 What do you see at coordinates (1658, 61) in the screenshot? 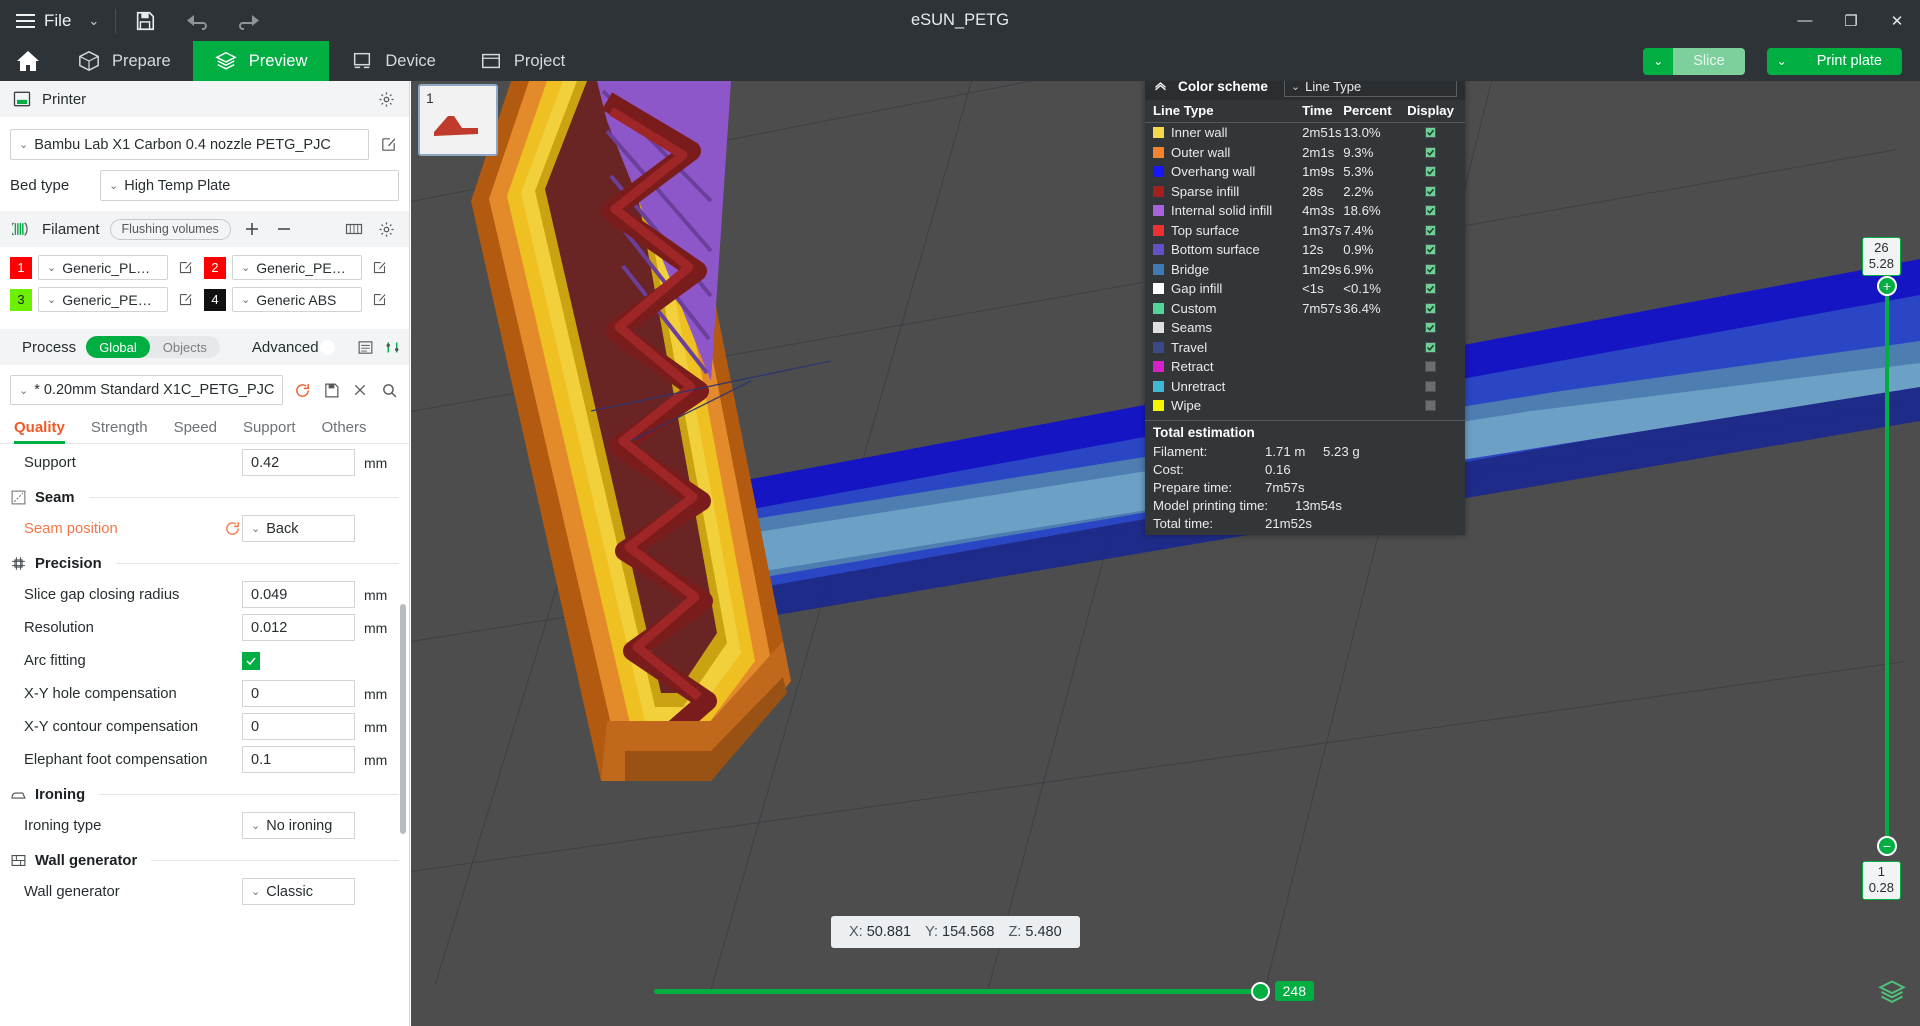
I see `slice-dropdown-caret: ⌄` at bounding box center [1658, 61].